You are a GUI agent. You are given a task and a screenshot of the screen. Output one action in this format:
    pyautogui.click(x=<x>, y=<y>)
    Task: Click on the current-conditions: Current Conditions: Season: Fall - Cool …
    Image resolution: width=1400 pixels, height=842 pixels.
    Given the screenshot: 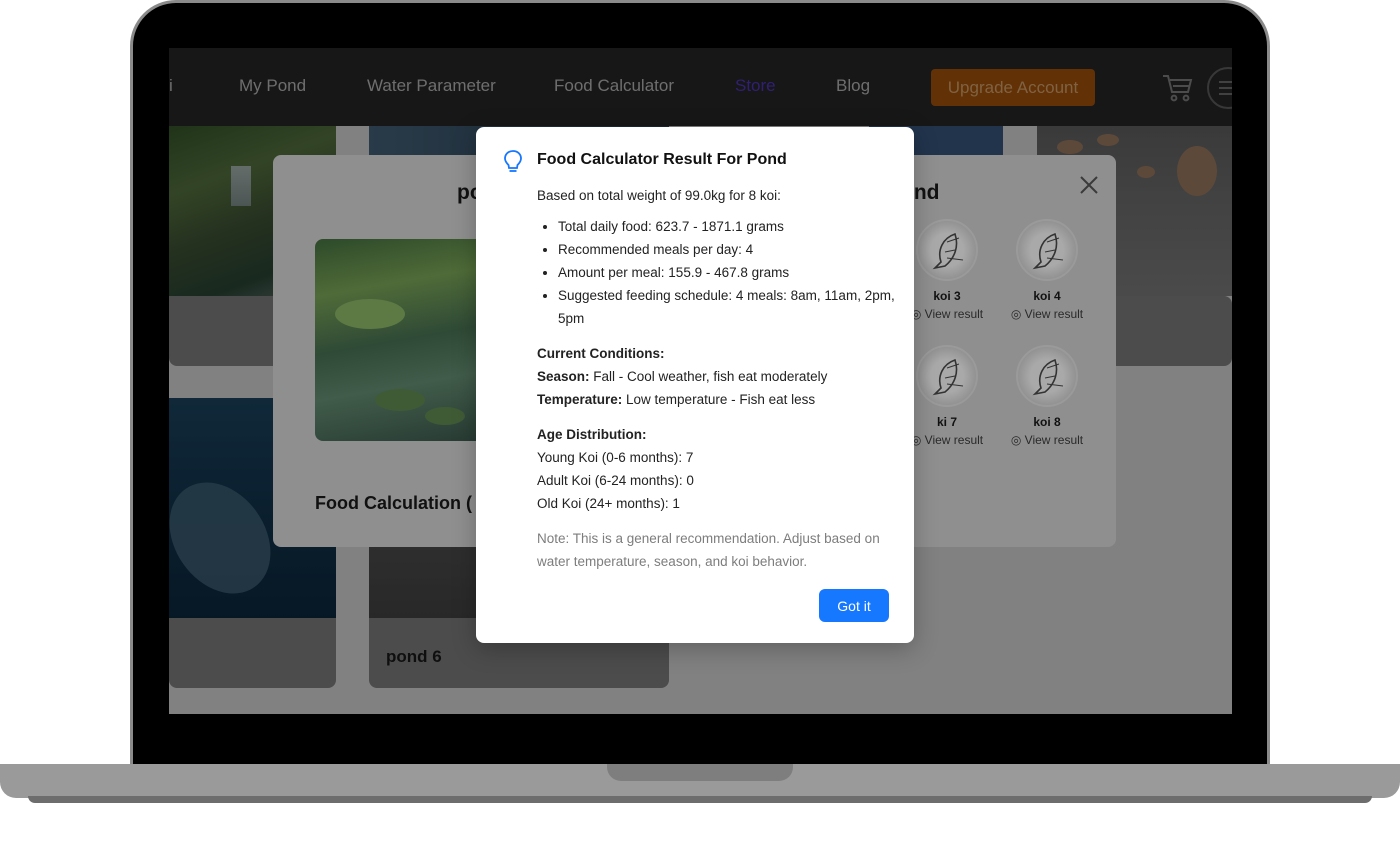 What is the action you would take?
    pyautogui.click(x=717, y=376)
    